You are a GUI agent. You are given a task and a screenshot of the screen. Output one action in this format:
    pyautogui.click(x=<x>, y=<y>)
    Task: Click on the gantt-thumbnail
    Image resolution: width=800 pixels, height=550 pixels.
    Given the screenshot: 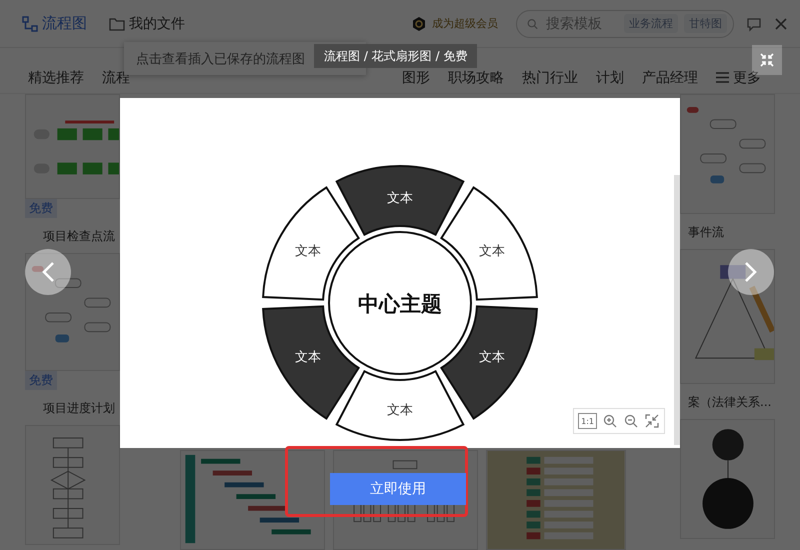 What is the action you would take?
    pyautogui.click(x=252, y=500)
    